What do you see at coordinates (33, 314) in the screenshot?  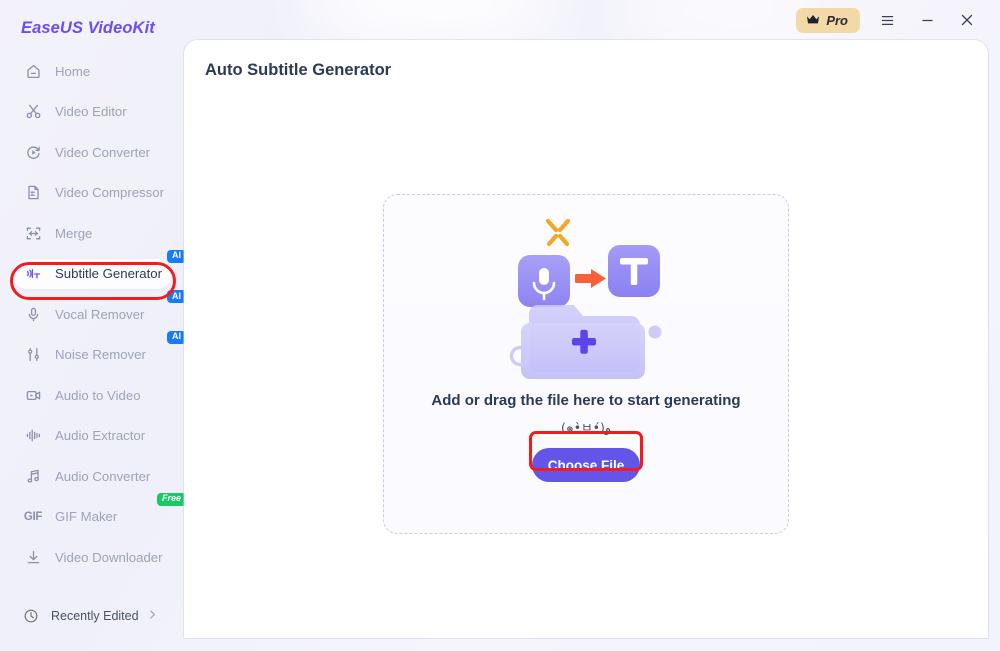 I see `microphone-icon` at bounding box center [33, 314].